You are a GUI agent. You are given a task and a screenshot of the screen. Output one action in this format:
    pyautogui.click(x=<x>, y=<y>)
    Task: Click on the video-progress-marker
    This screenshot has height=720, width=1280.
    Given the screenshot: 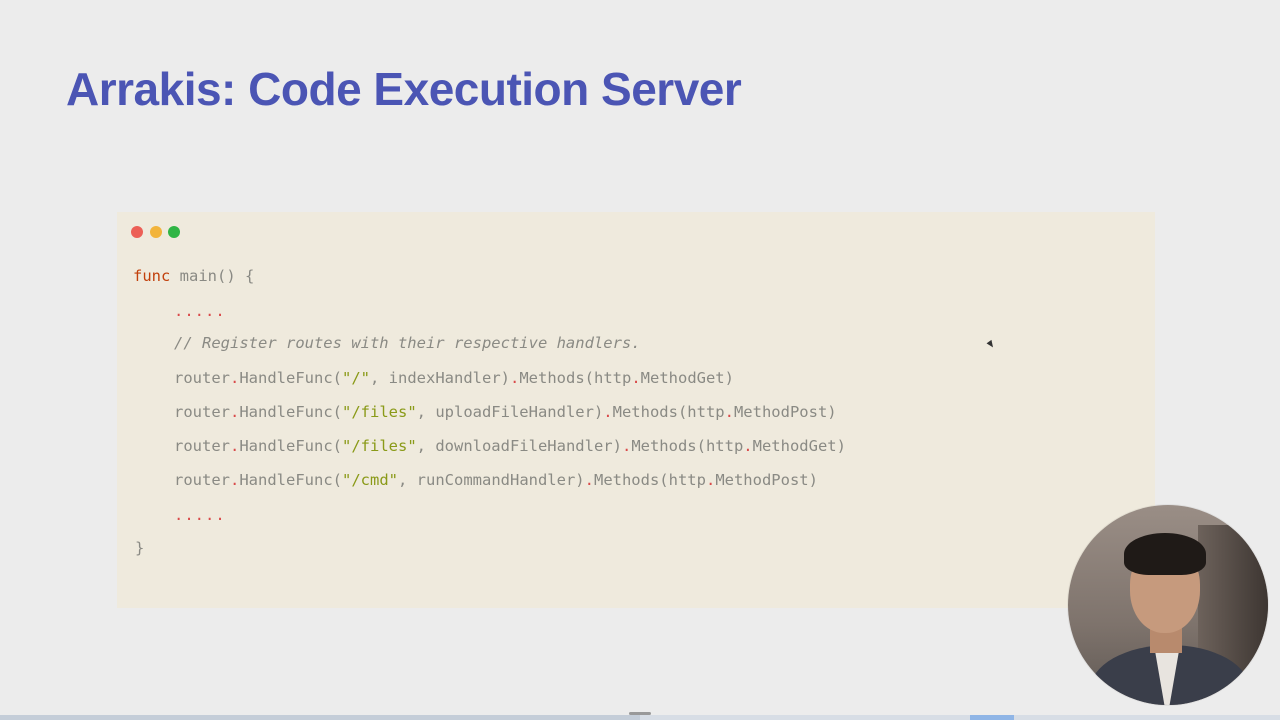 What is the action you would take?
    pyautogui.click(x=992, y=717)
    